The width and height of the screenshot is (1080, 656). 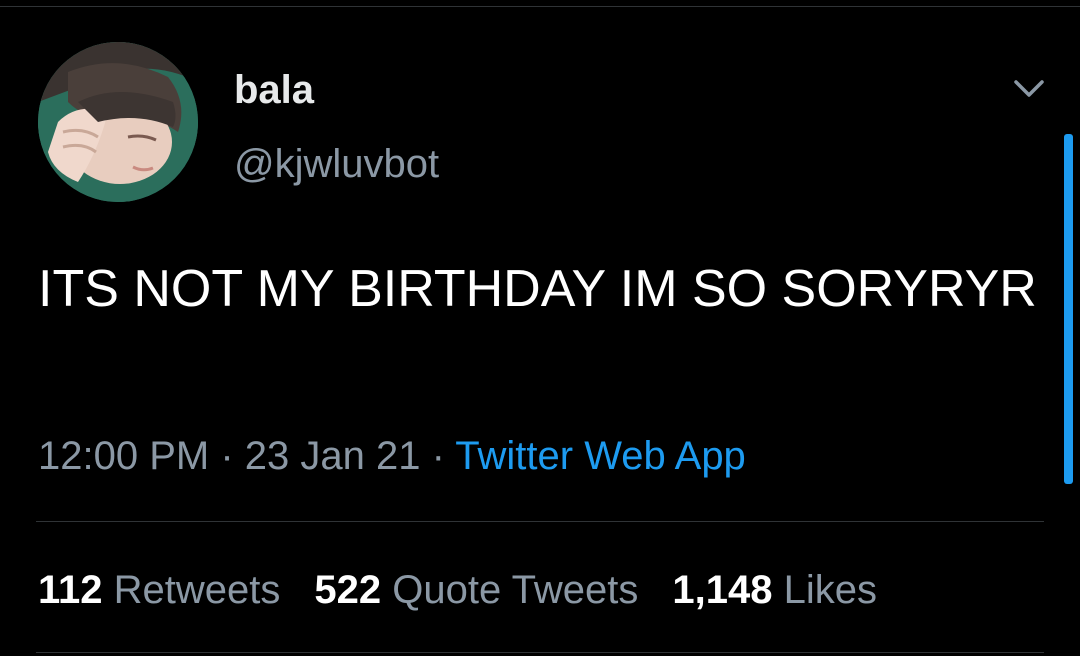 I want to click on bottom-divider, so click(x=540, y=652).